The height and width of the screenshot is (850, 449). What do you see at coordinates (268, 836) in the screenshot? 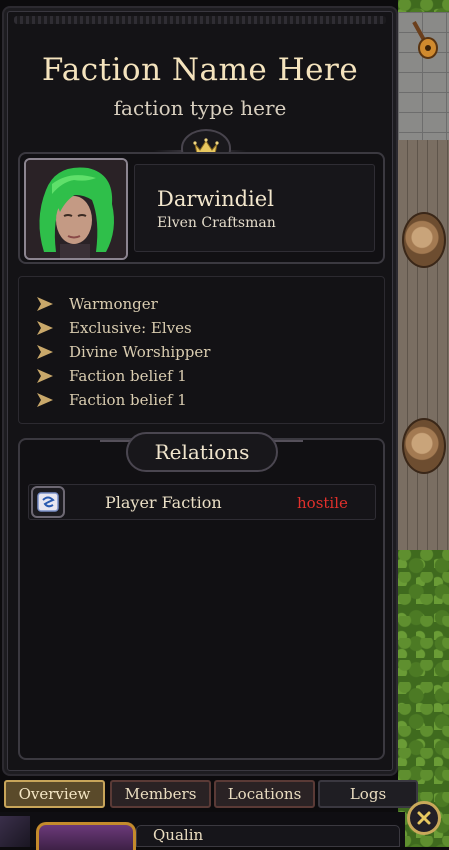
I see `character-name: Qualin` at bounding box center [268, 836].